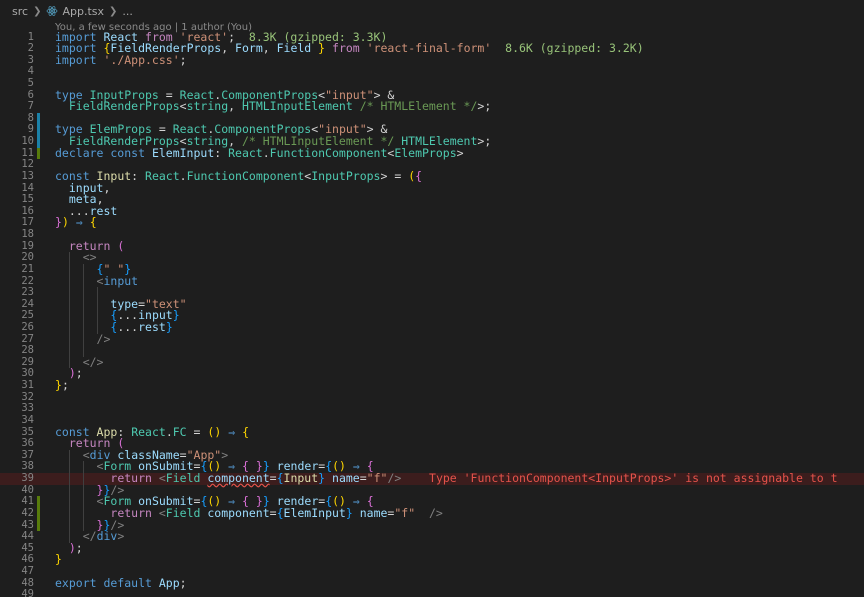  I want to click on code-line: 35 const App: React.FC = () ⇒ {, so click(432, 431).